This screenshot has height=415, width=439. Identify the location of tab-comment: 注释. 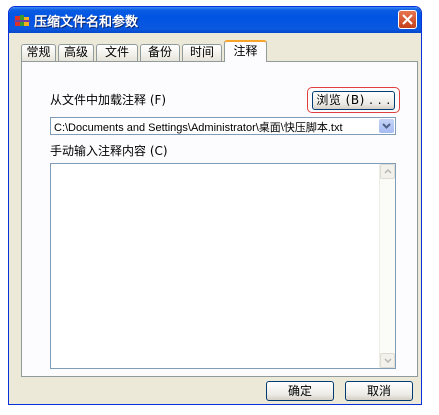
(245, 51).